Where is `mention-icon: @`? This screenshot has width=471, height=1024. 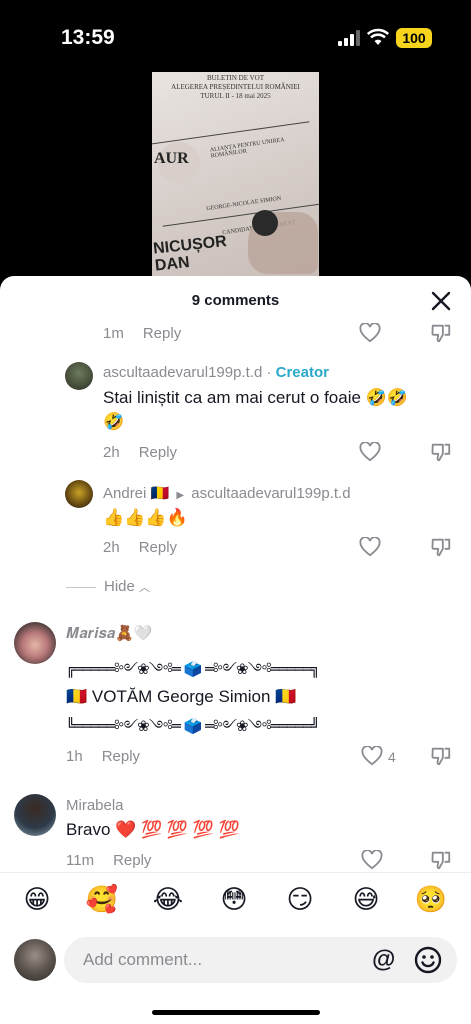 mention-icon: @ is located at coordinates (383, 960).